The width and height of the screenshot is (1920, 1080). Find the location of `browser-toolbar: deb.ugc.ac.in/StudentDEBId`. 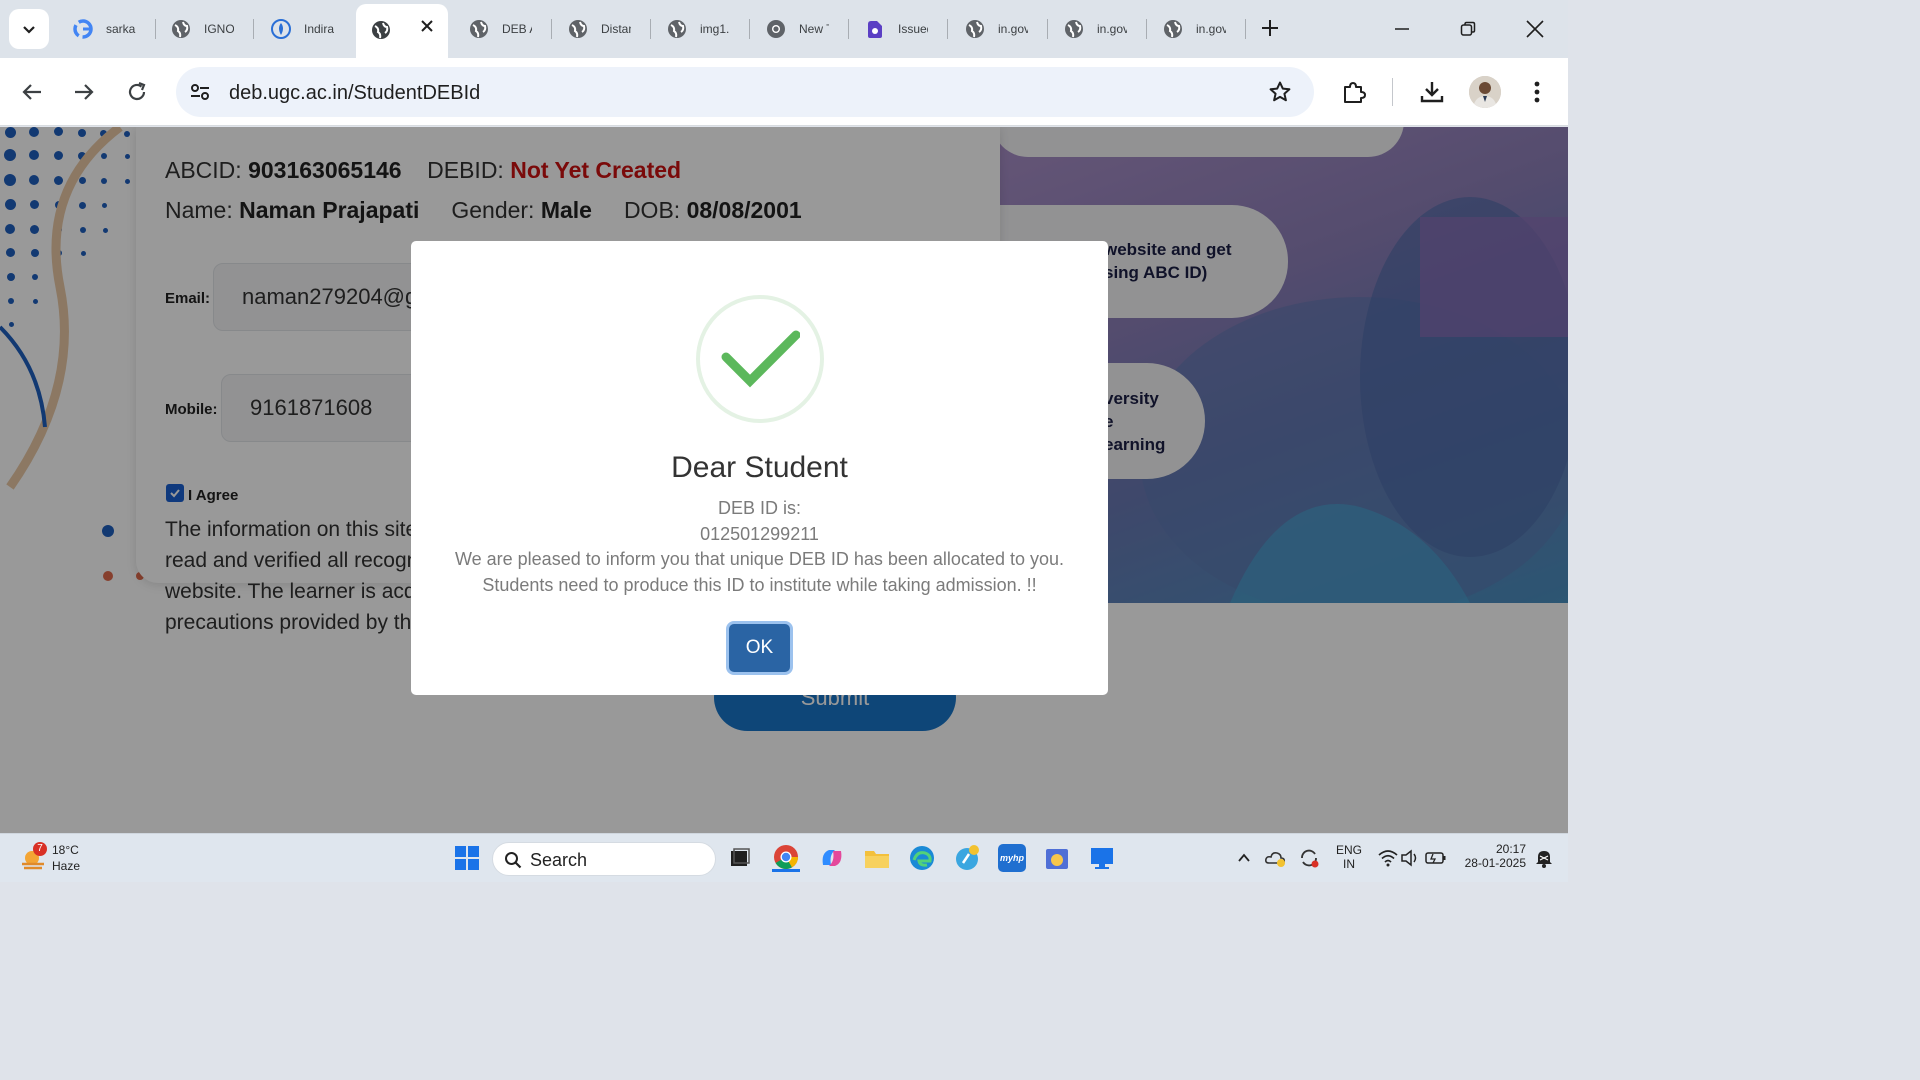

browser-toolbar: deb.ugc.ac.in/StudentDEBId is located at coordinates (784, 92).